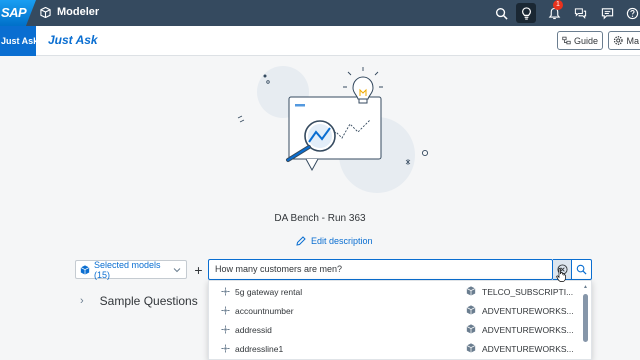 The width and height of the screenshot is (640, 360). What do you see at coordinates (85, 269) in the screenshot?
I see `model-cube-icon` at bounding box center [85, 269].